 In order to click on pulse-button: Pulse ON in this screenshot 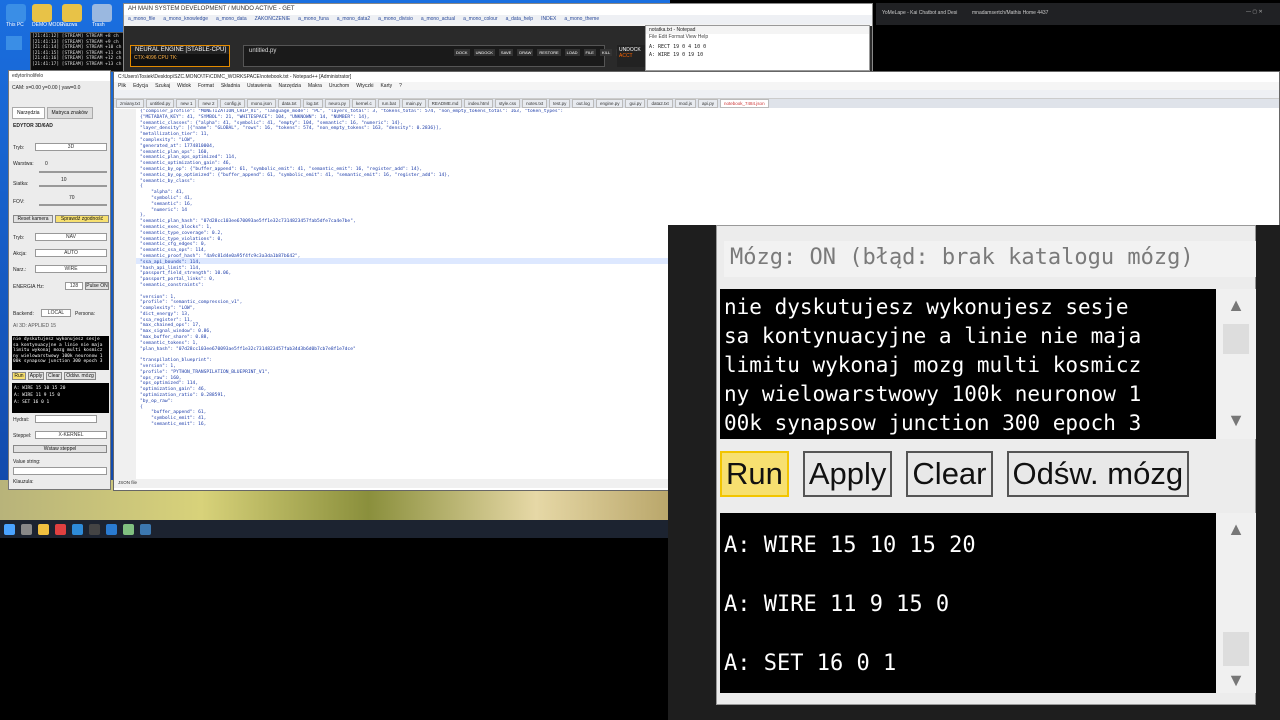, I will do `click(97, 286)`.